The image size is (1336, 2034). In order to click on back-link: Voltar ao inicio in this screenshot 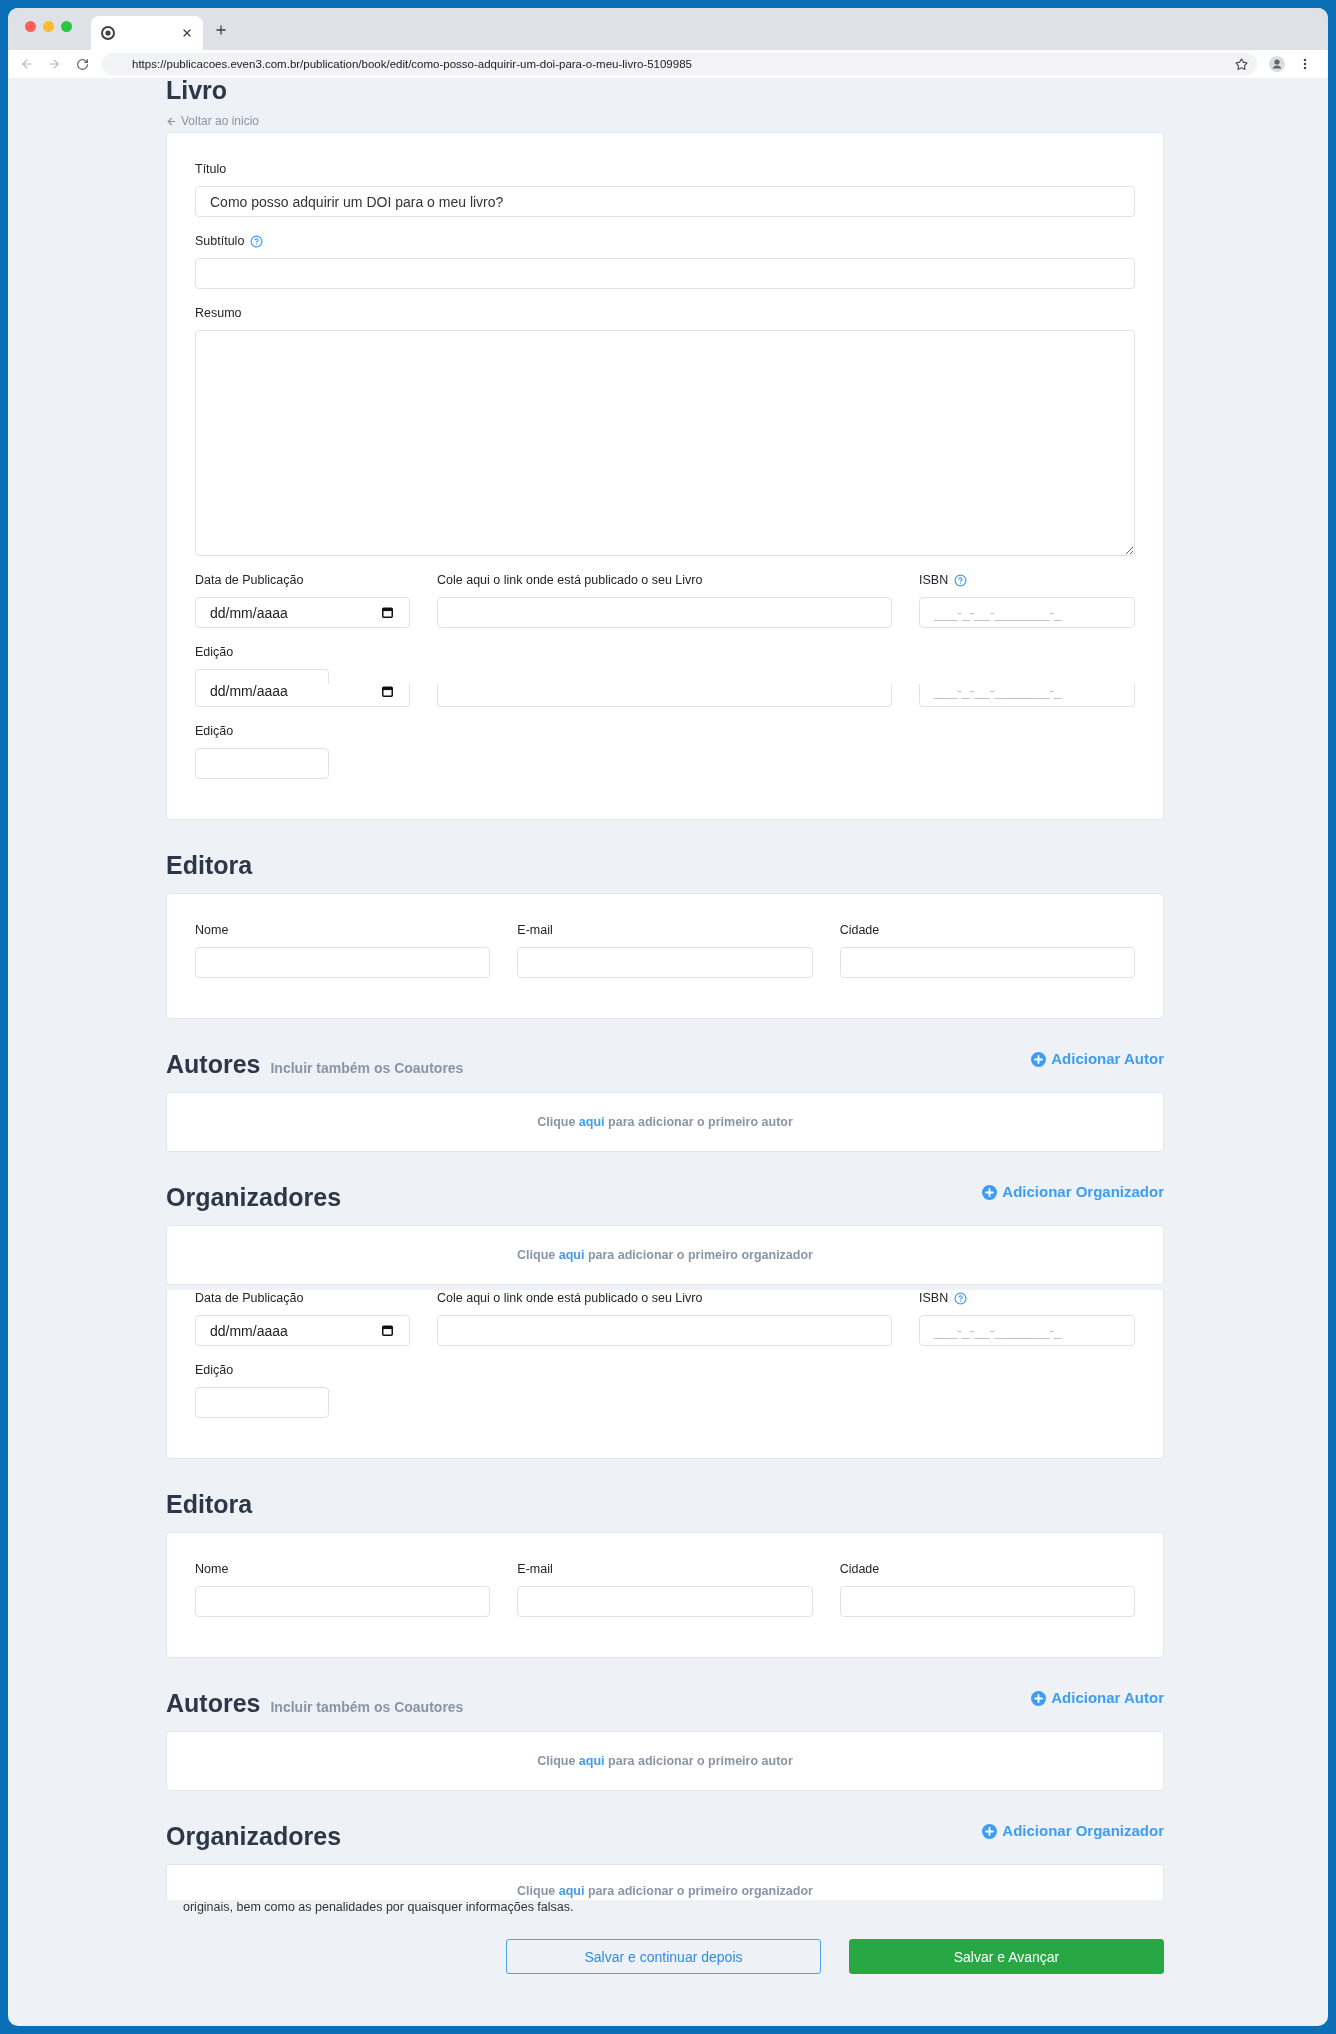, I will do `click(213, 121)`.